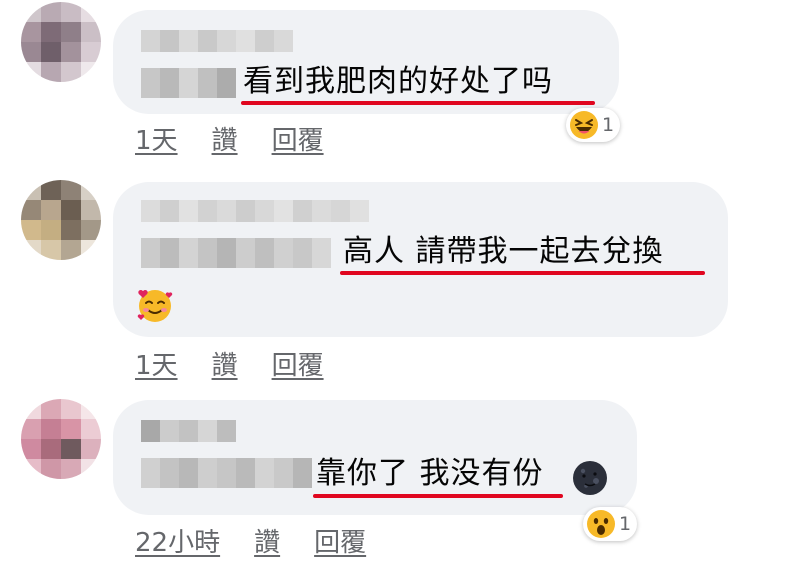 The width and height of the screenshot is (800, 562). I want to click on new-moon-face-icon, so click(590, 478).